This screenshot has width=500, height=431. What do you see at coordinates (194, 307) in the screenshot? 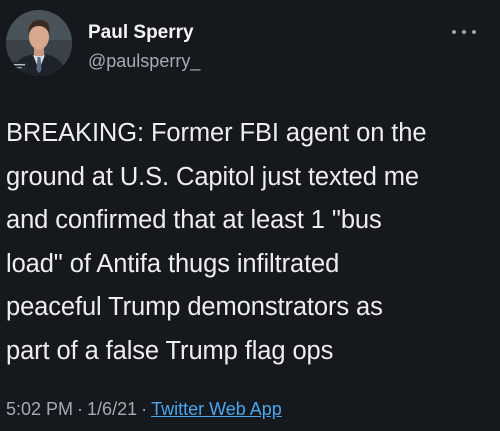
I see `tweet-text-line: peaceful Trump demonstrators as` at bounding box center [194, 307].